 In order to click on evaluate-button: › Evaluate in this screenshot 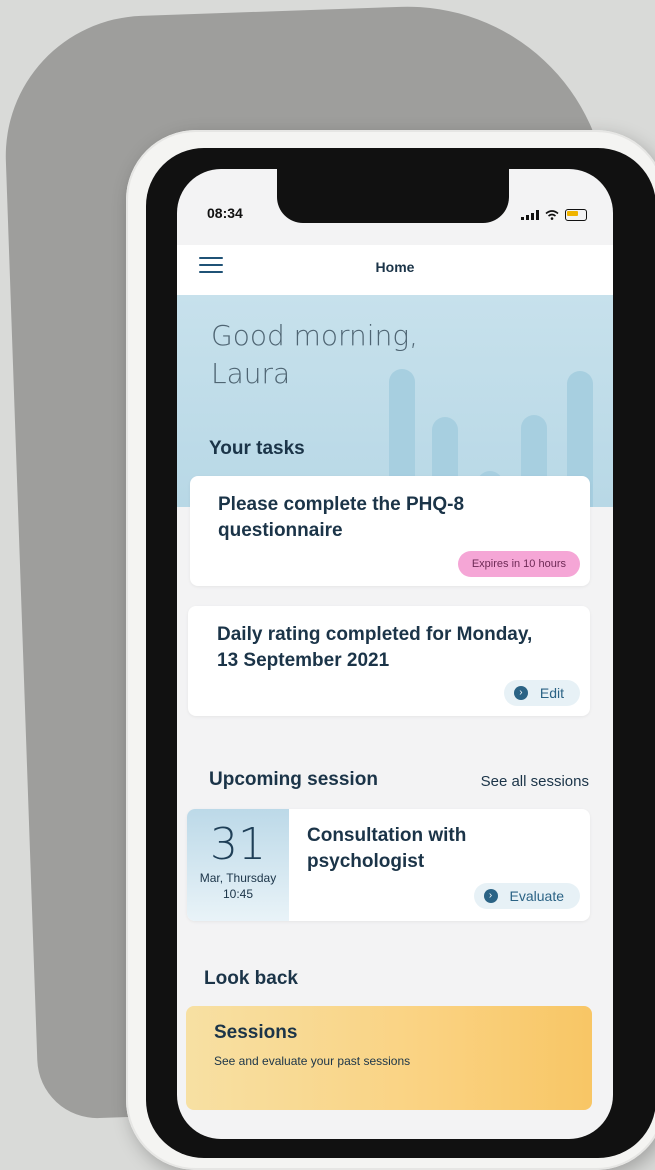, I will do `click(526, 896)`.